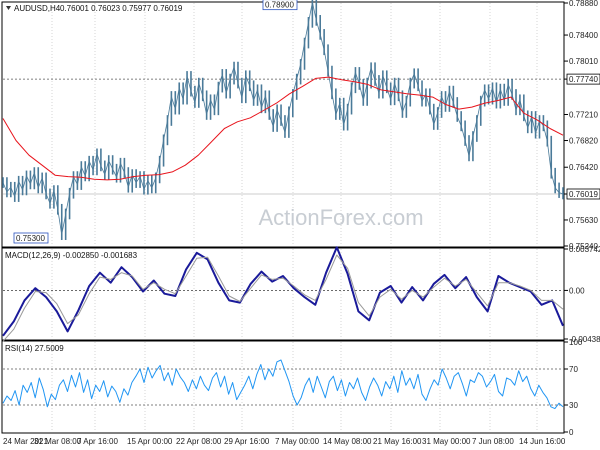 The width and height of the screenshot is (600, 450). I want to click on y-axis-label: 0.75630, so click(583, 220).